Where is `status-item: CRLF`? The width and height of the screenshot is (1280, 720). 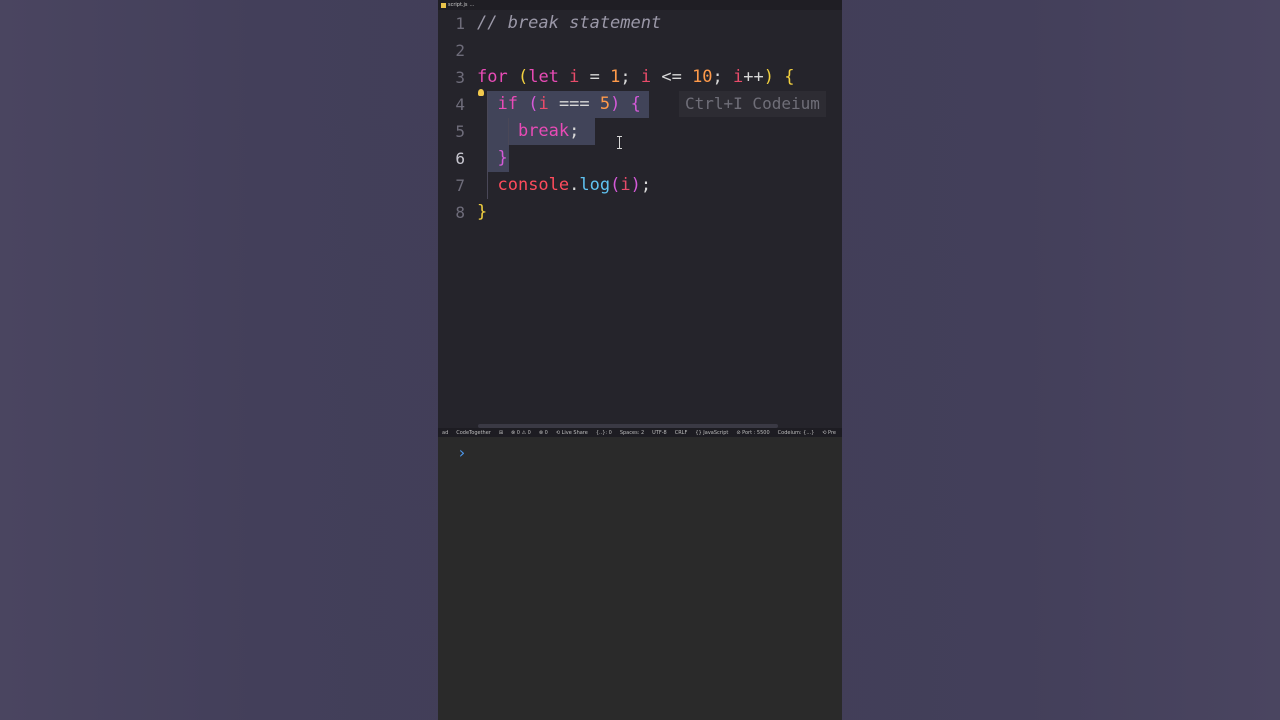 status-item: CRLF is located at coordinates (681, 433).